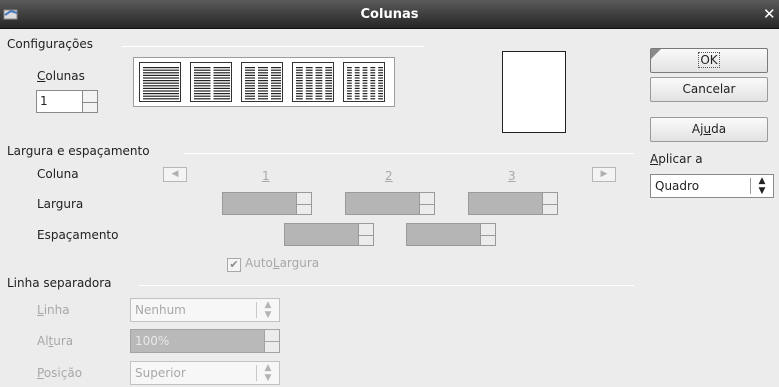 This screenshot has width=779, height=387. Describe the element at coordinates (80, 151) in the screenshot. I see `width-spacing-header: Largura e espaçamento` at that location.